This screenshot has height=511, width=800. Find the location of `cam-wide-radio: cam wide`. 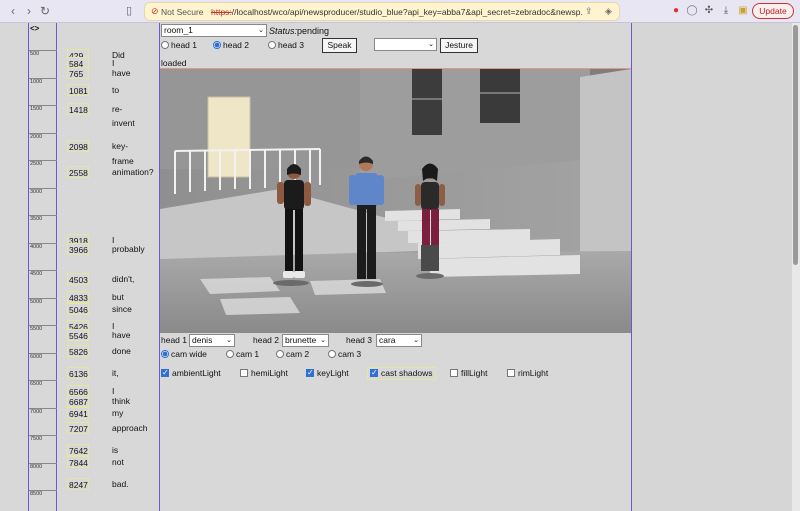

cam-wide-radio: cam wide is located at coordinates (184, 354).